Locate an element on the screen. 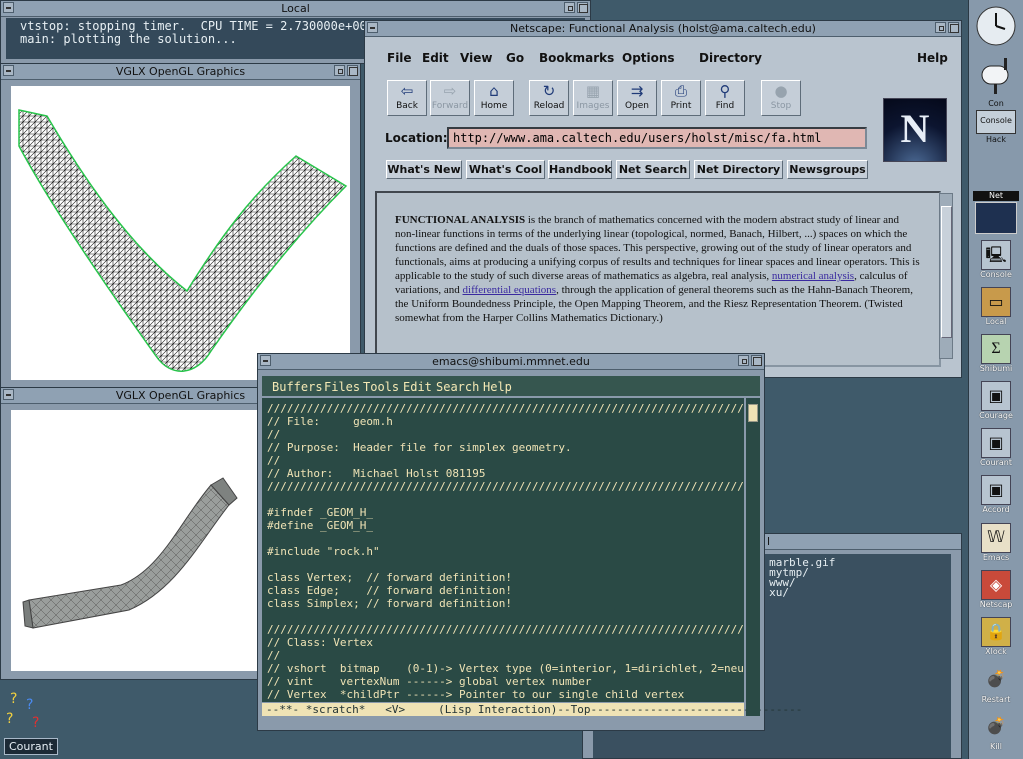  page-scrollbar is located at coordinates (946, 276).